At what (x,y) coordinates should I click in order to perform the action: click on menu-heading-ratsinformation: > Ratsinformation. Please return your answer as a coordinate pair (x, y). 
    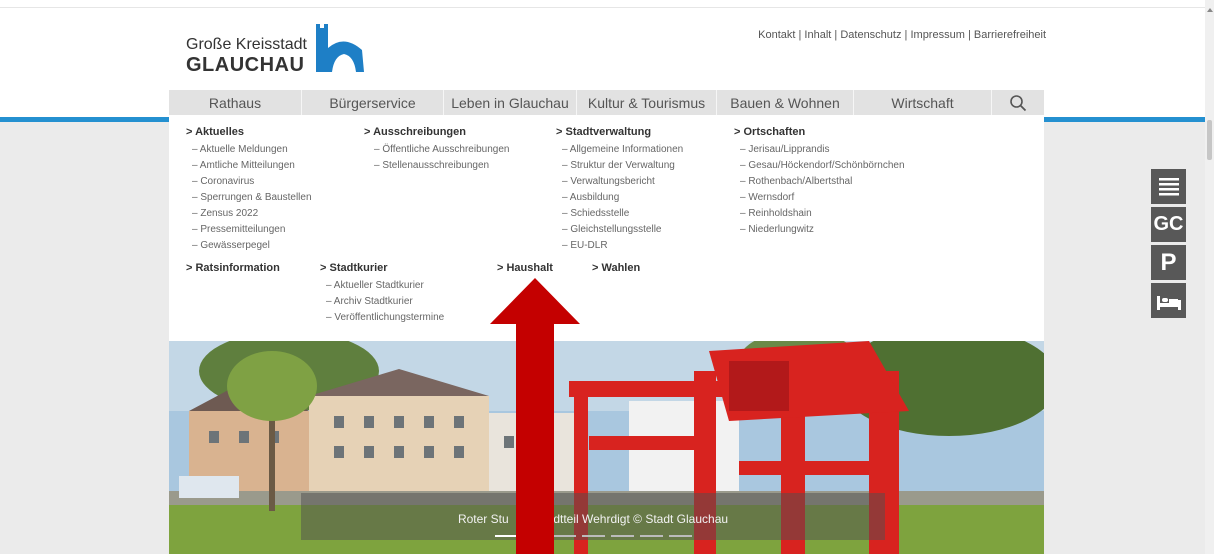
    Looking at the image, I should click on (233, 268).